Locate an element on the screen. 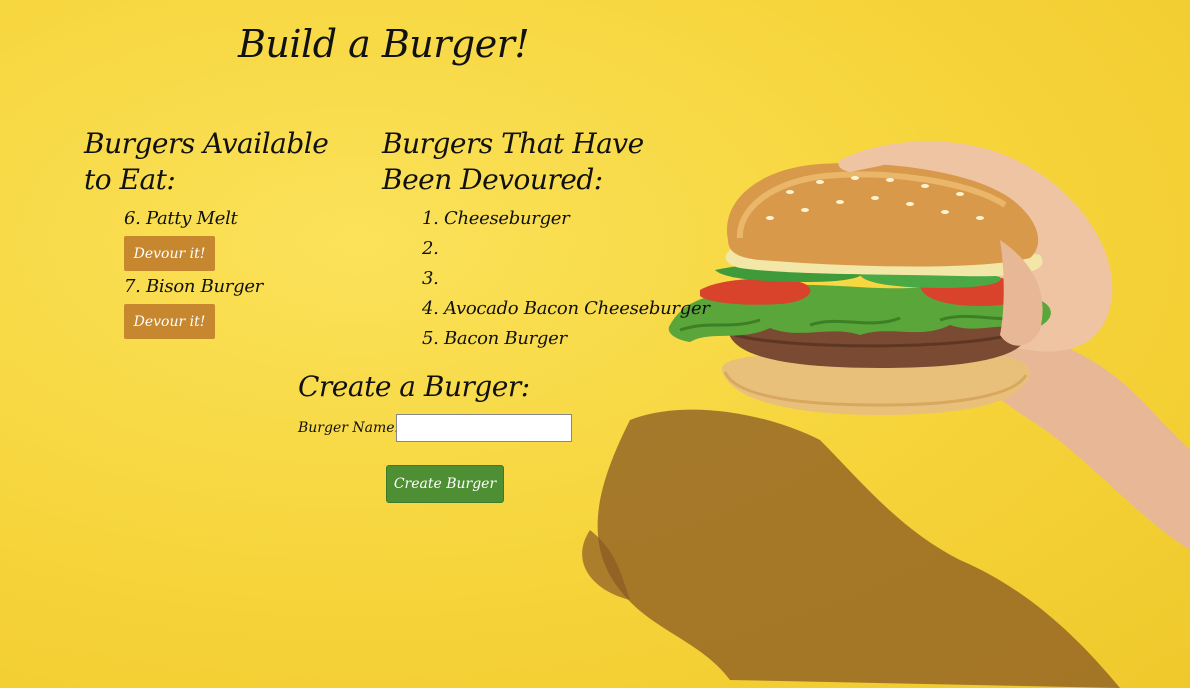  available-item: 7. Bison Burger is located at coordinates (193, 286).